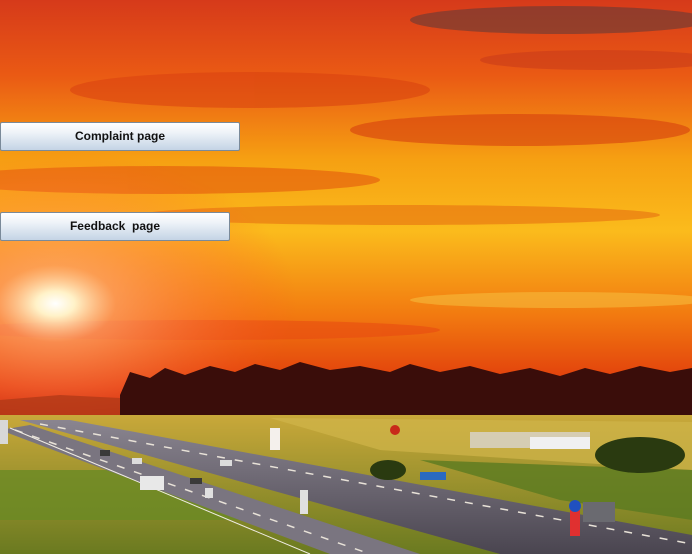 The image size is (692, 554). I want to click on feedback-page-button: Feedback page, so click(115, 226).